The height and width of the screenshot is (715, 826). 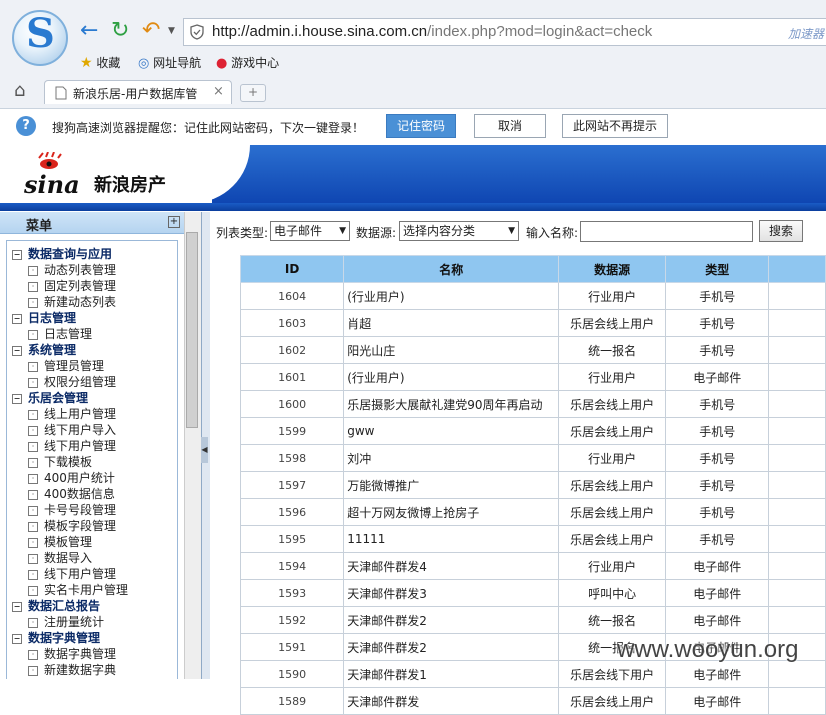 I want to click on undo-dropdown-icon: ▼, so click(x=171, y=31).